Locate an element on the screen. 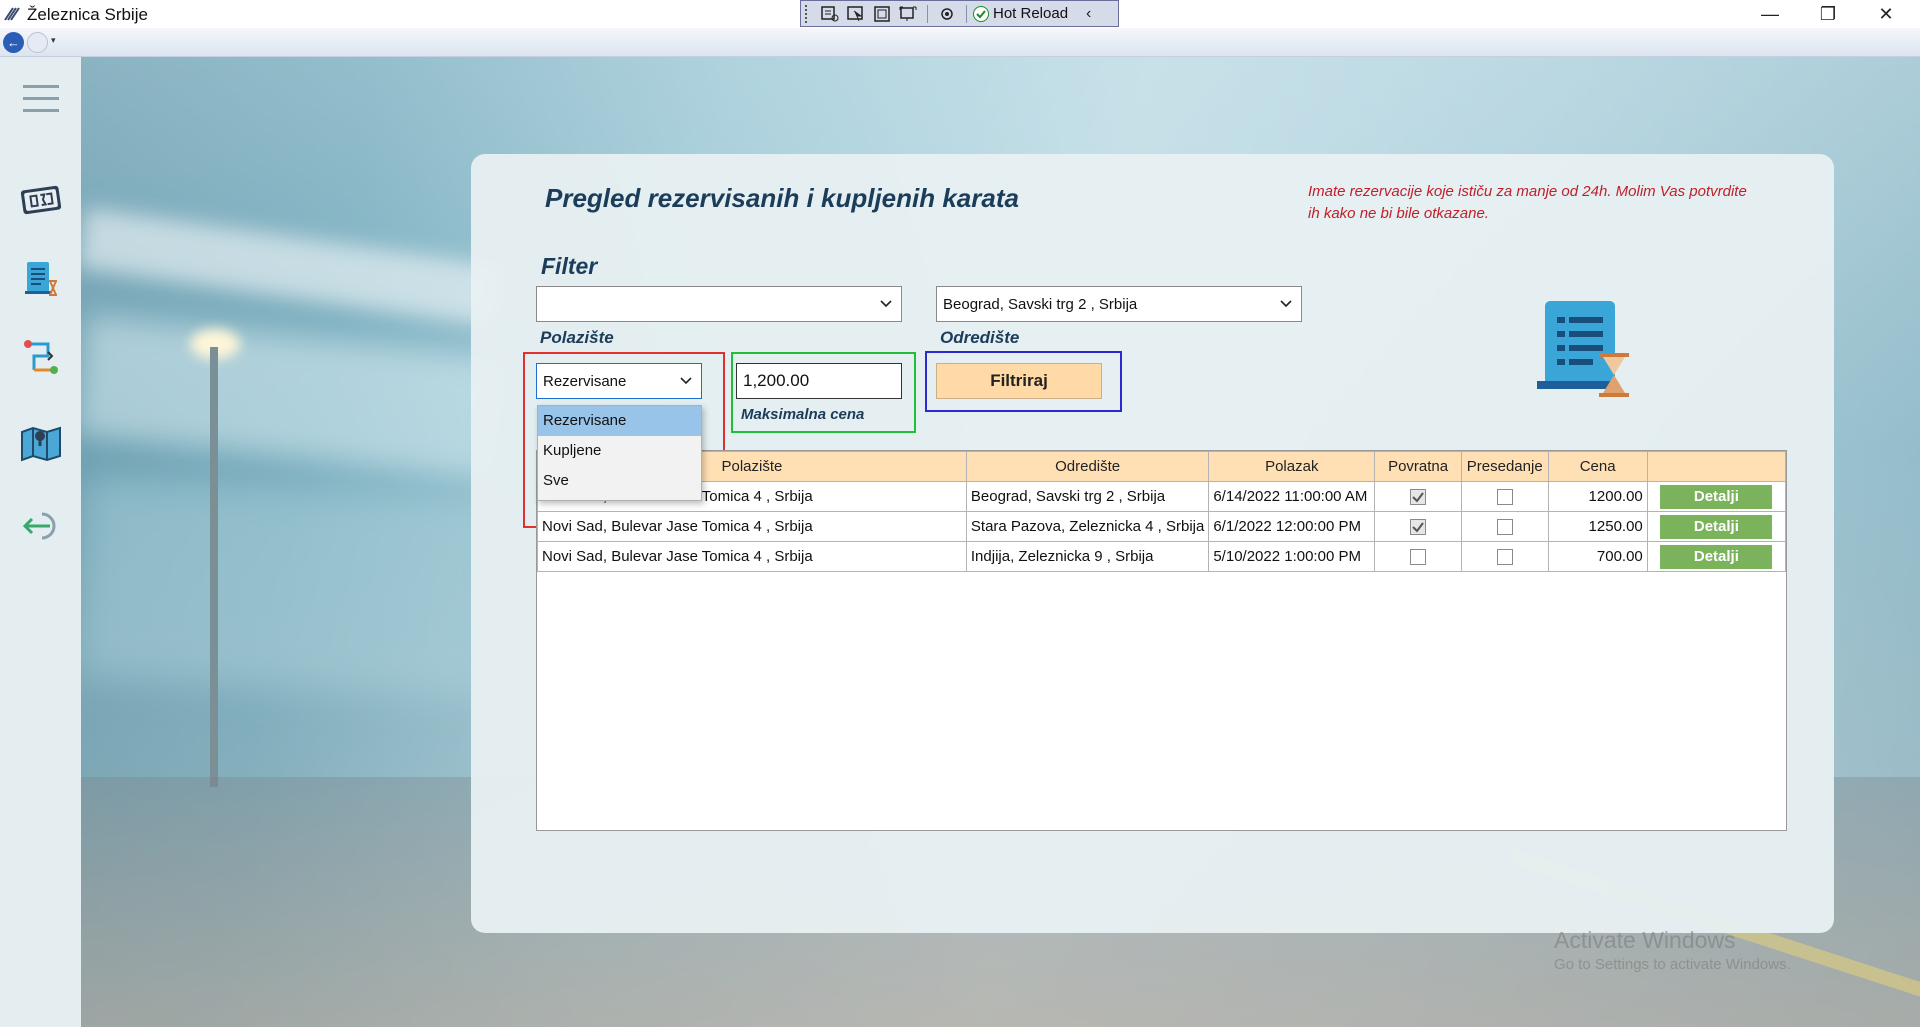 This screenshot has width=1920, height=1027. filter-heading: Filter is located at coordinates (569, 266).